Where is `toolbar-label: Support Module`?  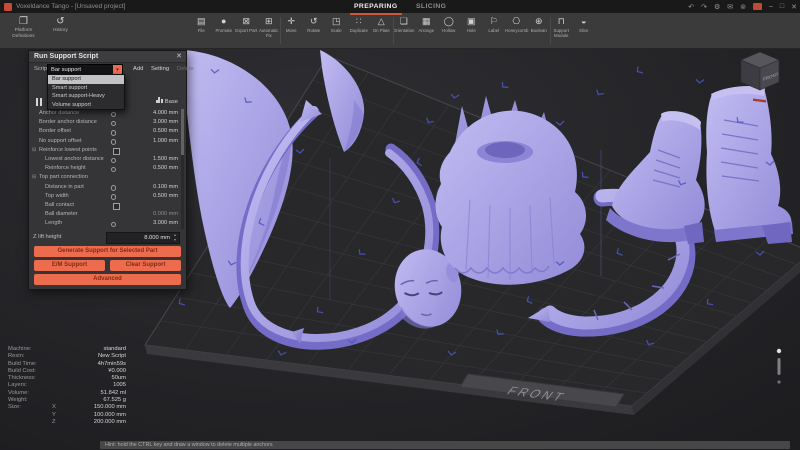
toolbar-label: Support Module is located at coordinates (561, 33).